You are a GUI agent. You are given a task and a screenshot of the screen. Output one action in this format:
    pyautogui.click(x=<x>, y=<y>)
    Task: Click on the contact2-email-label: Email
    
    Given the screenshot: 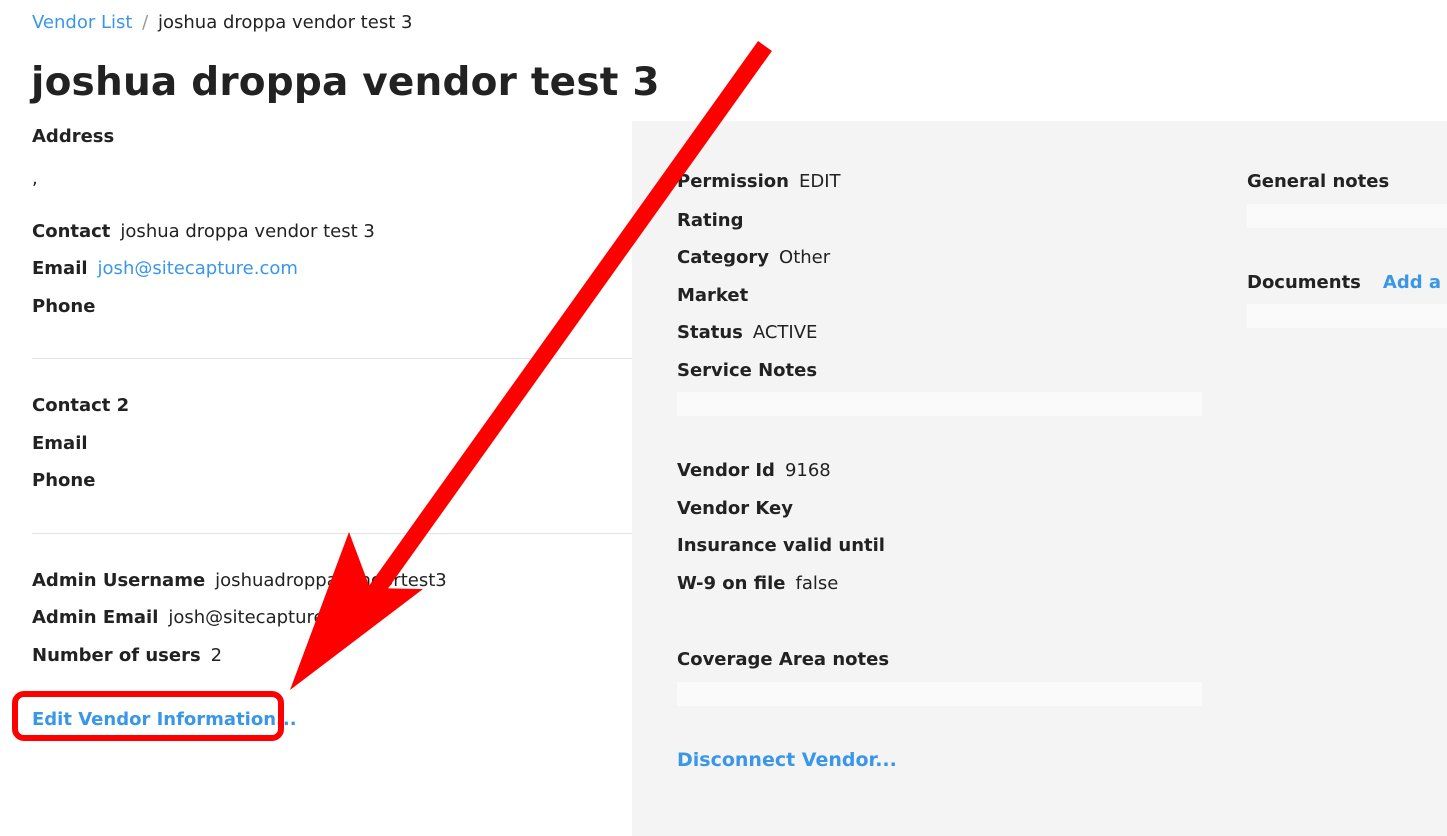 What is the action you would take?
    pyautogui.click(x=60, y=443)
    